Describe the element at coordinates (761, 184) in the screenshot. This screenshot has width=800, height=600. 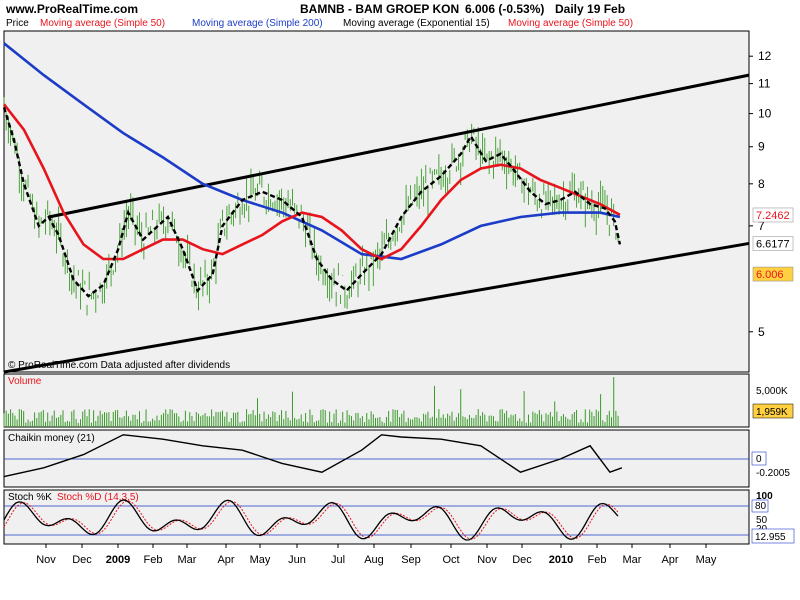
I see `price-tick-label: 8` at that location.